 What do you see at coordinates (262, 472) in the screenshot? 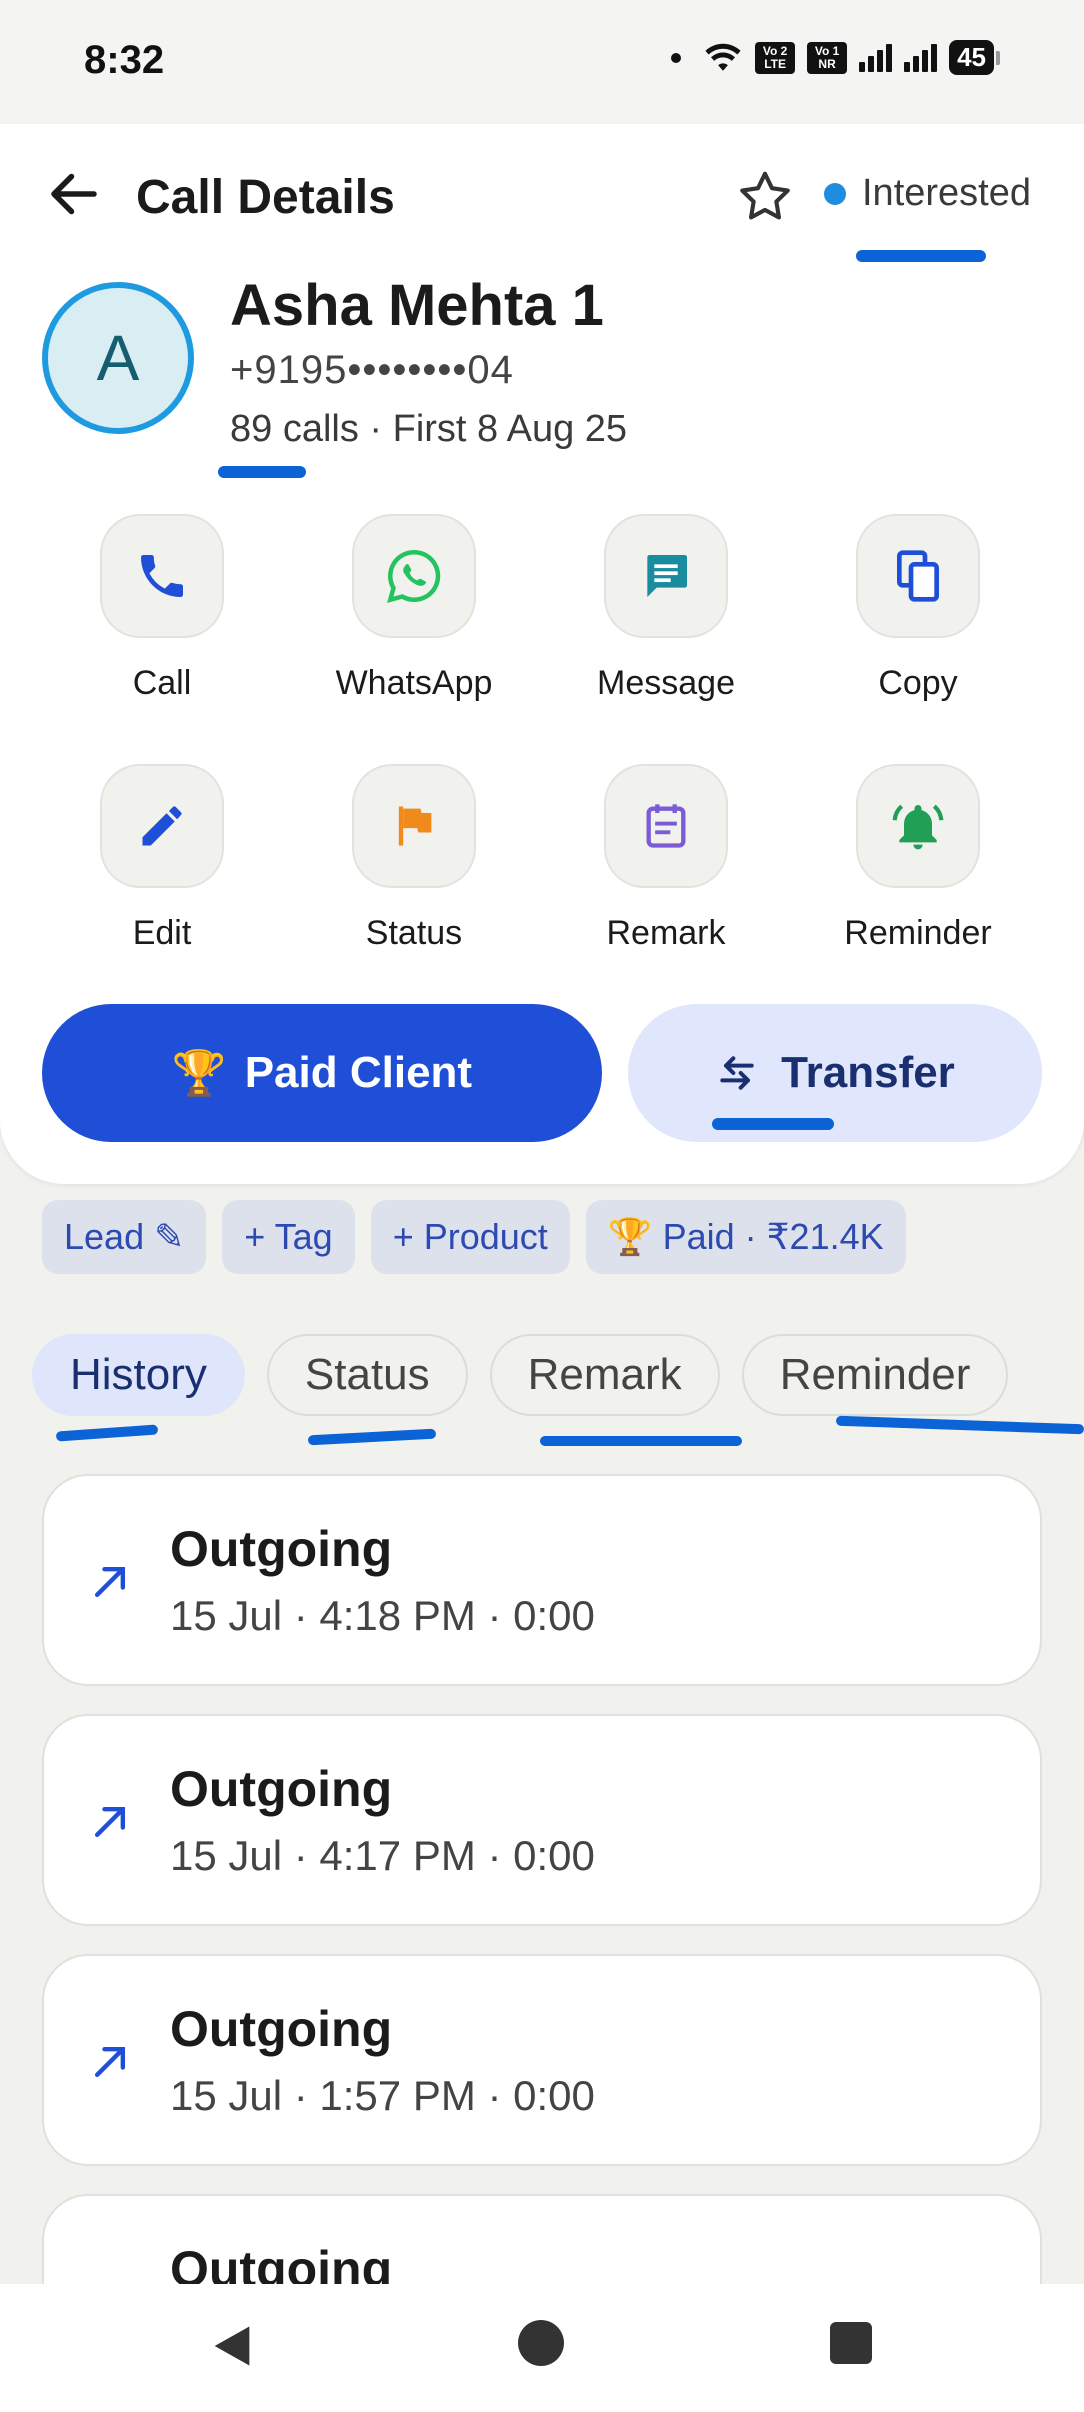
I see `annotation-underline-calls` at bounding box center [262, 472].